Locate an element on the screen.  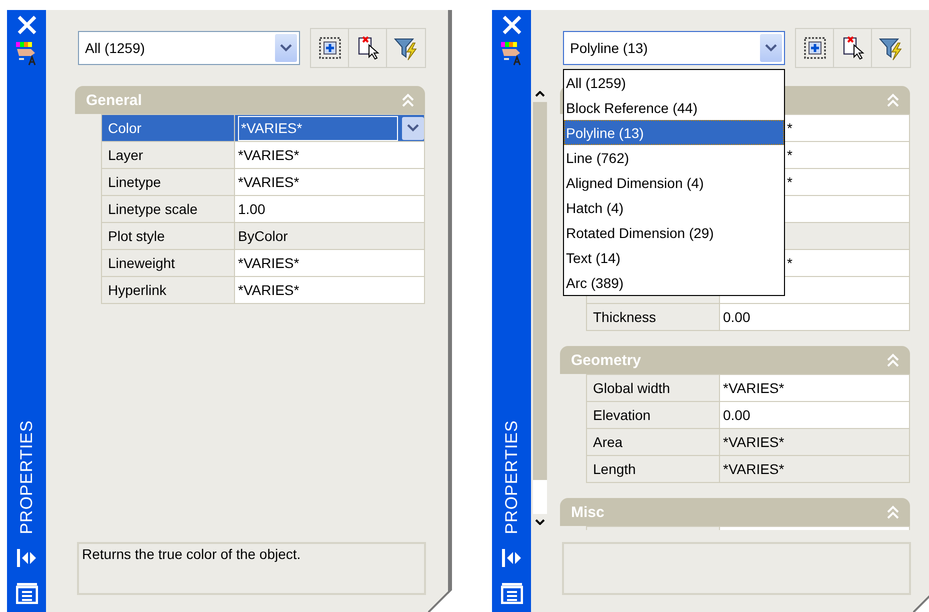
value-dropdown-button is located at coordinates (413, 128).